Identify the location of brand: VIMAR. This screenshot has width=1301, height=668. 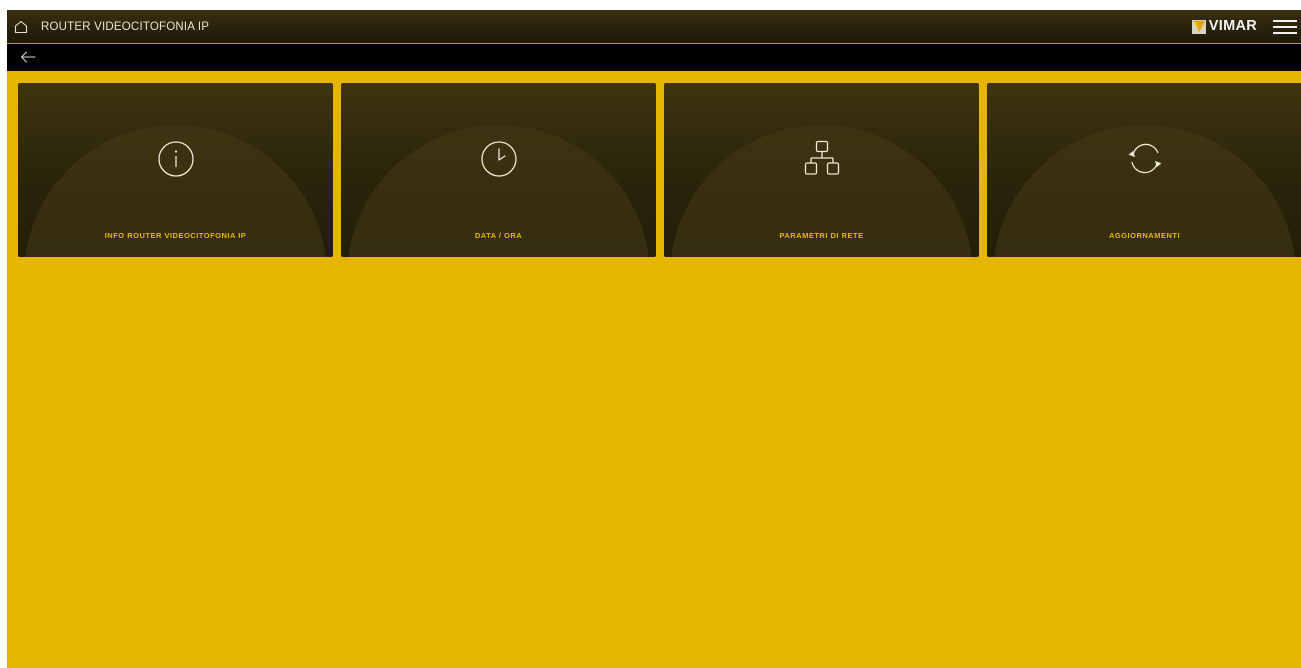
(1224, 26).